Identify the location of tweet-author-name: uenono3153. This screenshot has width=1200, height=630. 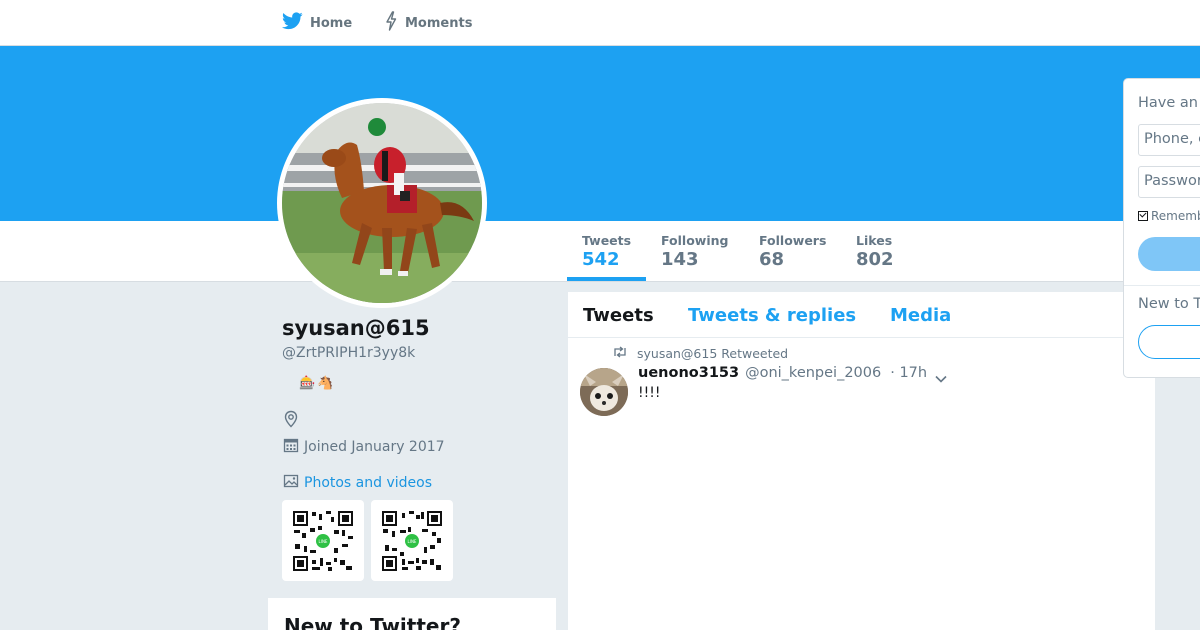
(688, 373).